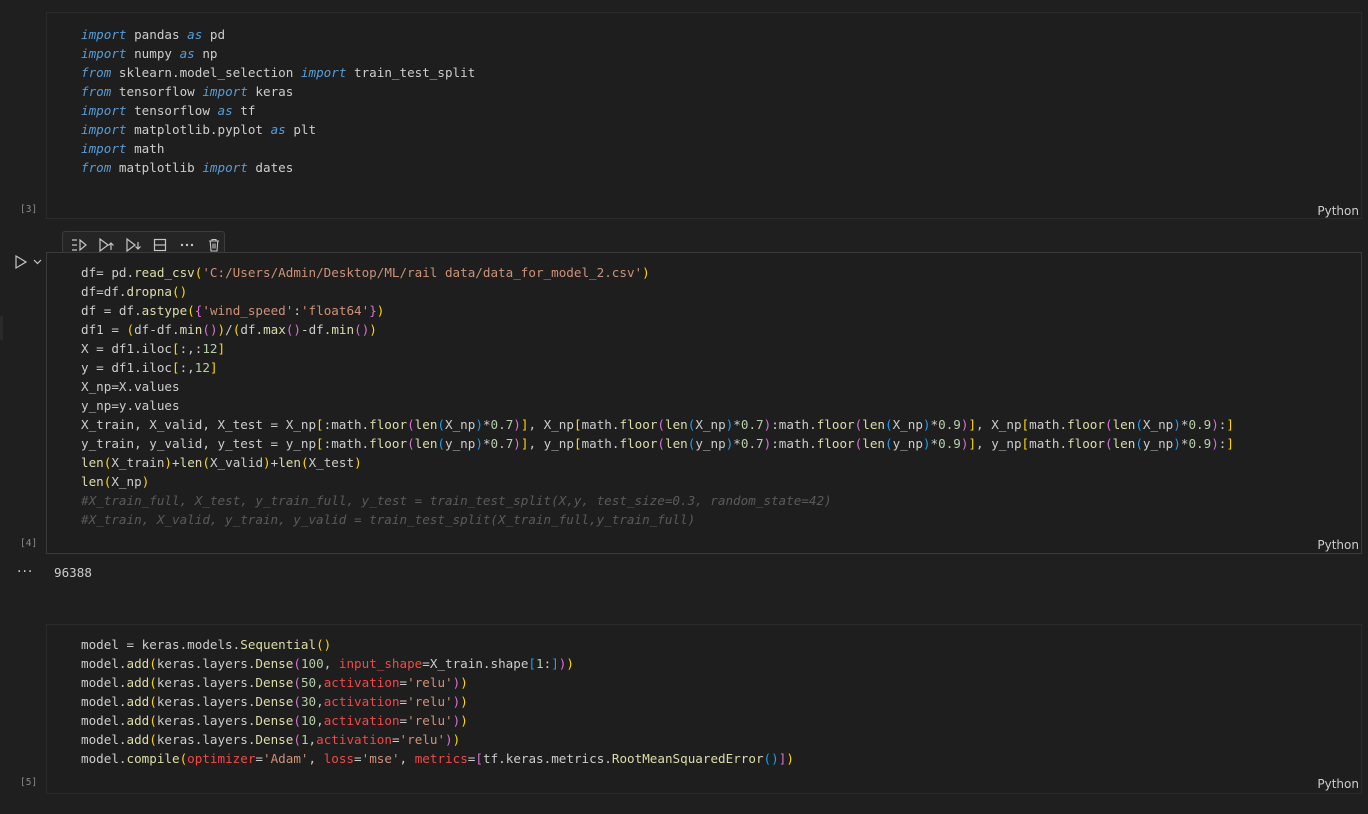  What do you see at coordinates (437, 644) in the screenshot?
I see `code-line: model = keras.models.Sequential()` at bounding box center [437, 644].